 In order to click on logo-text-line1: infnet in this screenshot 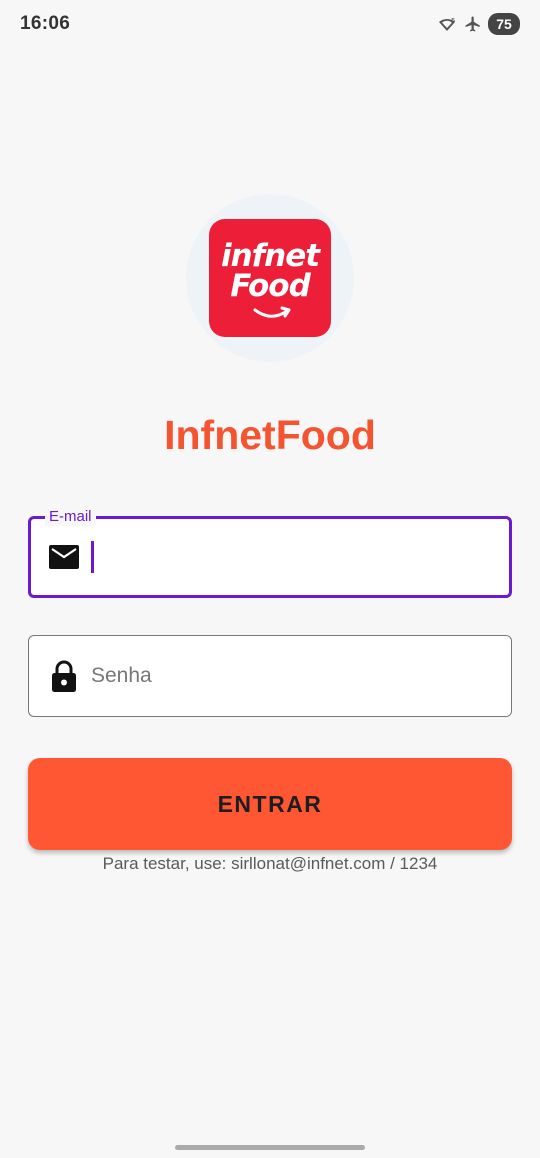, I will do `click(270, 256)`.